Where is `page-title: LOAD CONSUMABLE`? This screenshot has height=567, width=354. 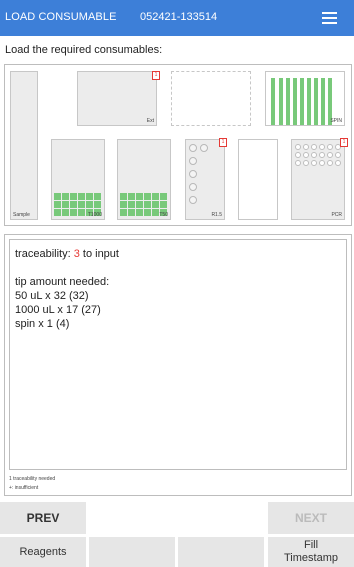
page-title: LOAD CONSUMABLE is located at coordinates (61, 17).